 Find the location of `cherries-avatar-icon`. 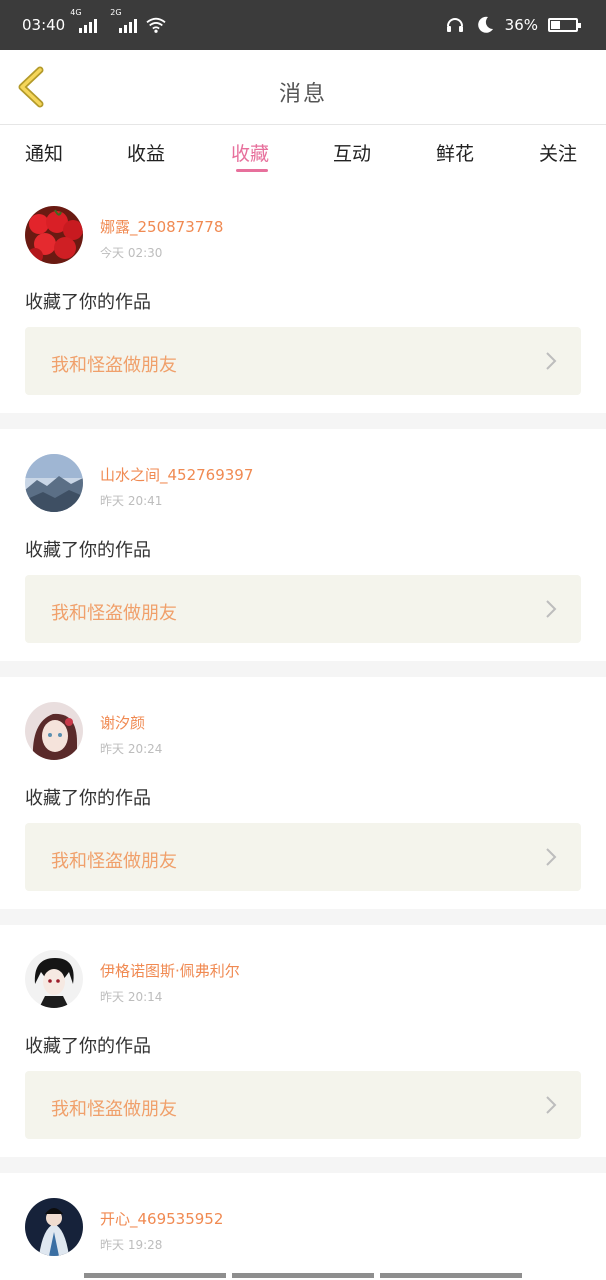

cherries-avatar-icon is located at coordinates (54, 235).